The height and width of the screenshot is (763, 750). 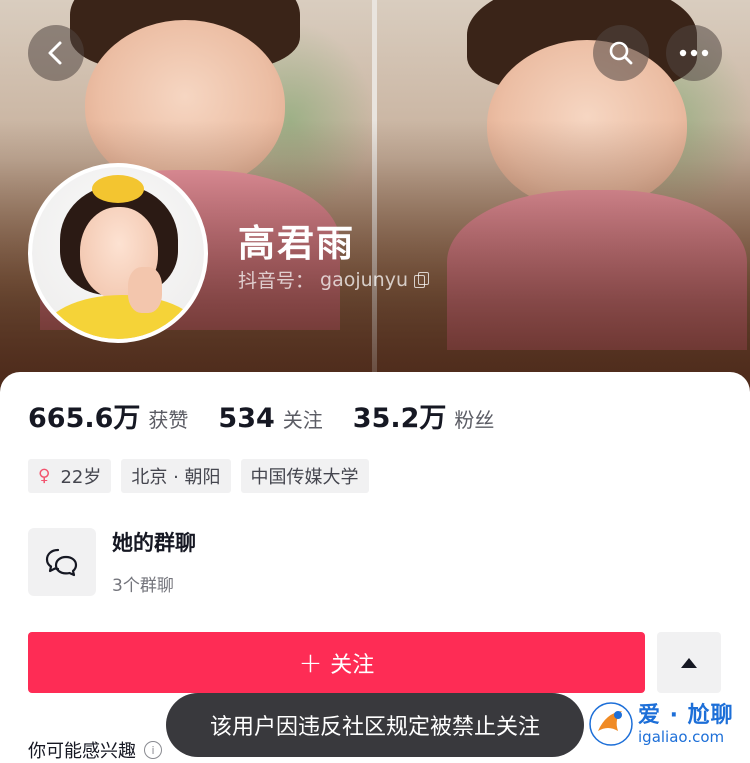 What do you see at coordinates (375, 725) in the screenshot?
I see `toast-message: 该用户因违反社区规定被禁止关注` at bounding box center [375, 725].